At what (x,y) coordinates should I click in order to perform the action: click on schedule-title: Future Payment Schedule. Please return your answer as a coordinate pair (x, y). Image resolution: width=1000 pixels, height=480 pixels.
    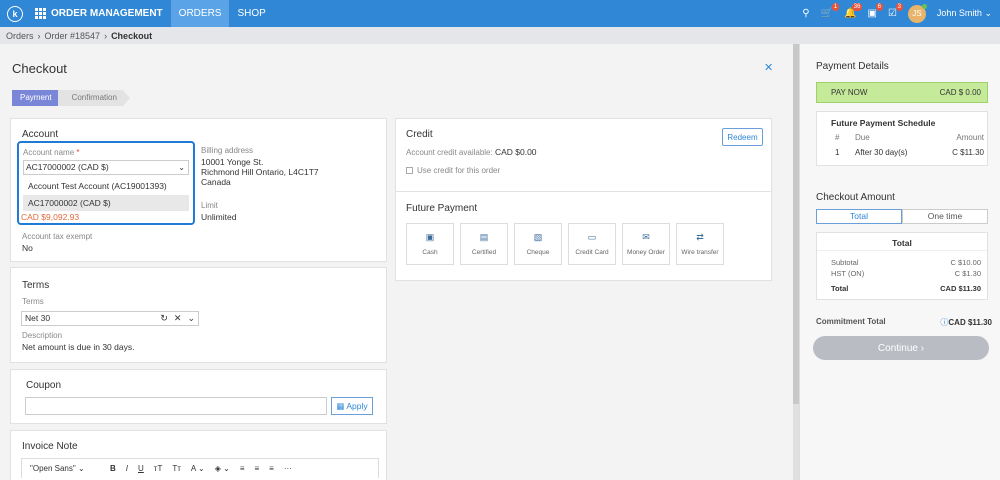
    Looking at the image, I should click on (883, 123).